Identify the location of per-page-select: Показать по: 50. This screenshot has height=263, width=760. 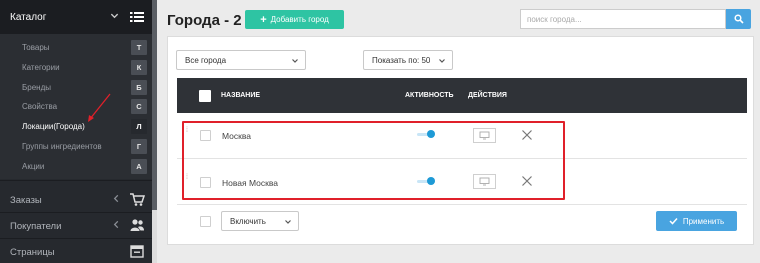
(408, 60).